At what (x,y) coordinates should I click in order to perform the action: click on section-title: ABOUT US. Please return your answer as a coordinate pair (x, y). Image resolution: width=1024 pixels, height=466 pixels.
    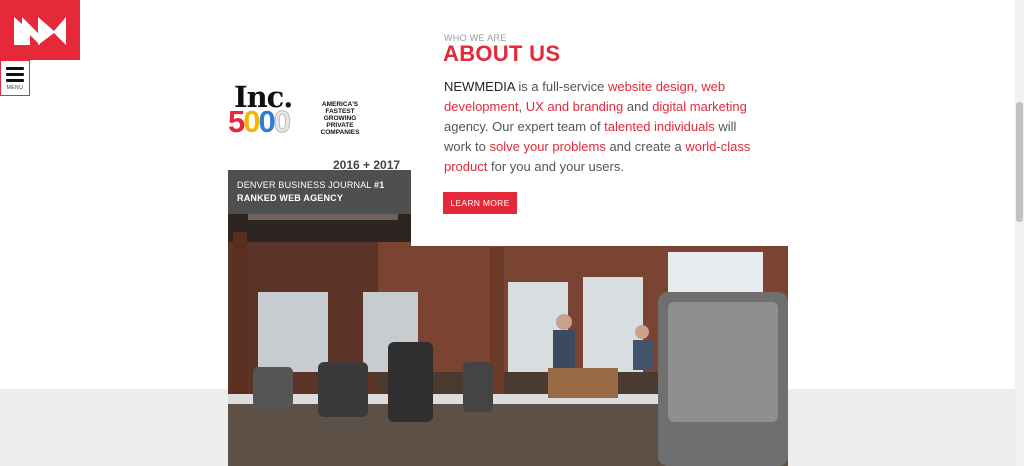
    Looking at the image, I should click on (502, 53).